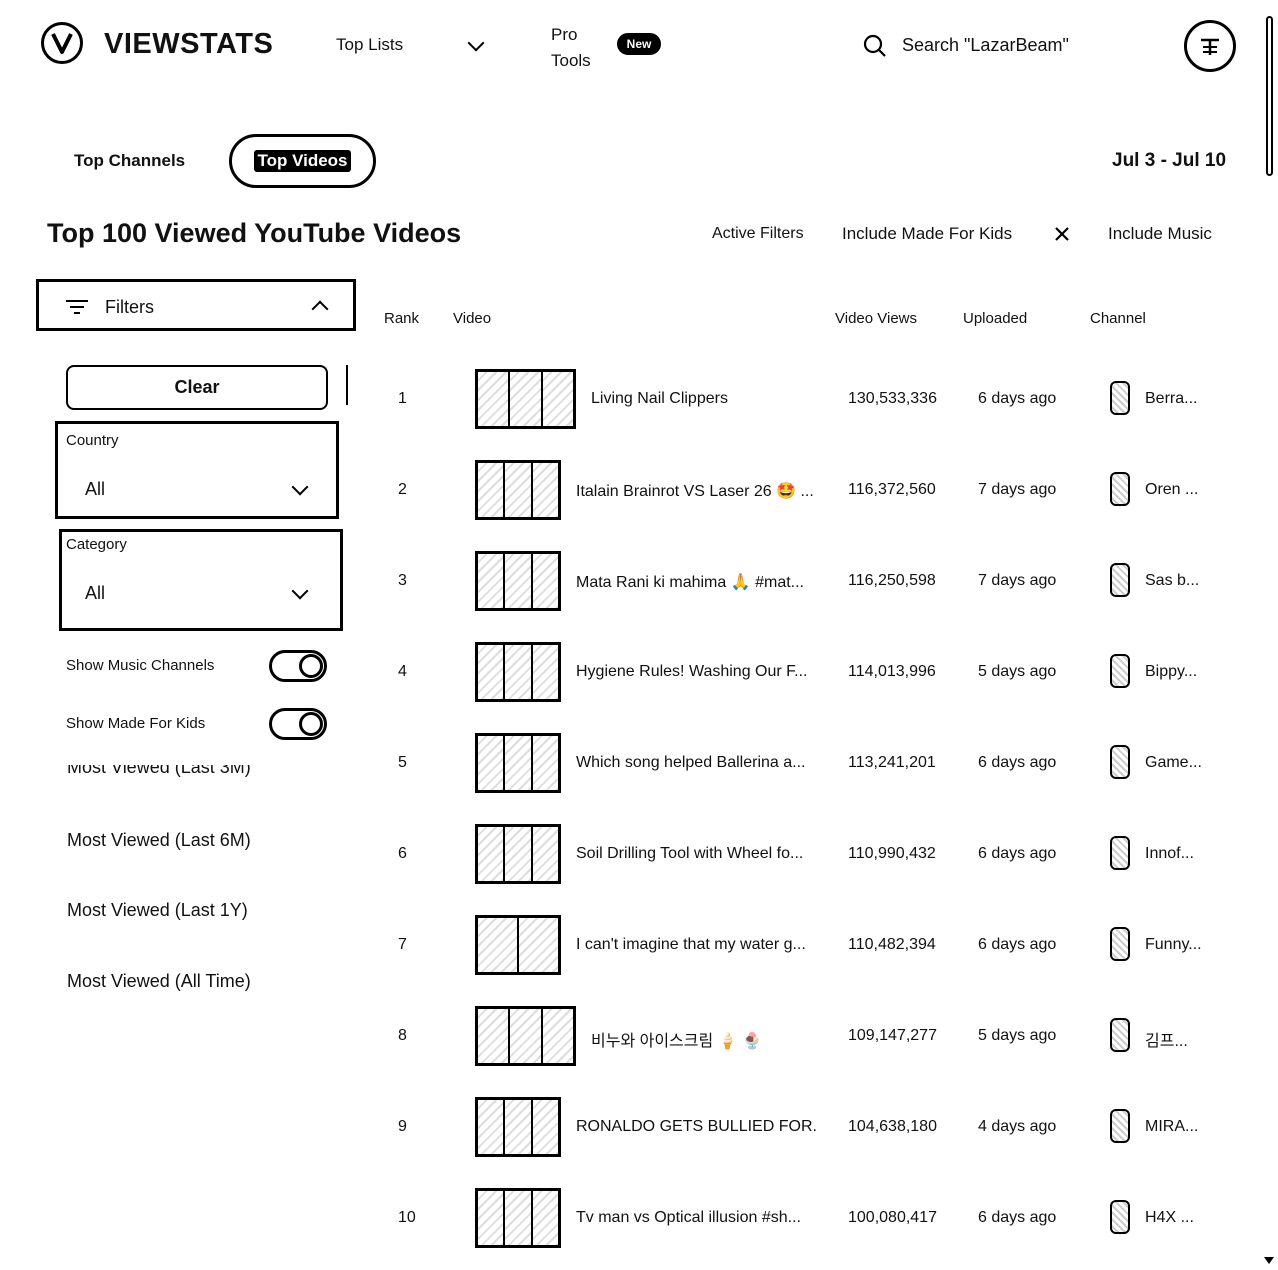  What do you see at coordinates (369, 45) in the screenshot?
I see `nav-top-lists: Top Lists` at bounding box center [369, 45].